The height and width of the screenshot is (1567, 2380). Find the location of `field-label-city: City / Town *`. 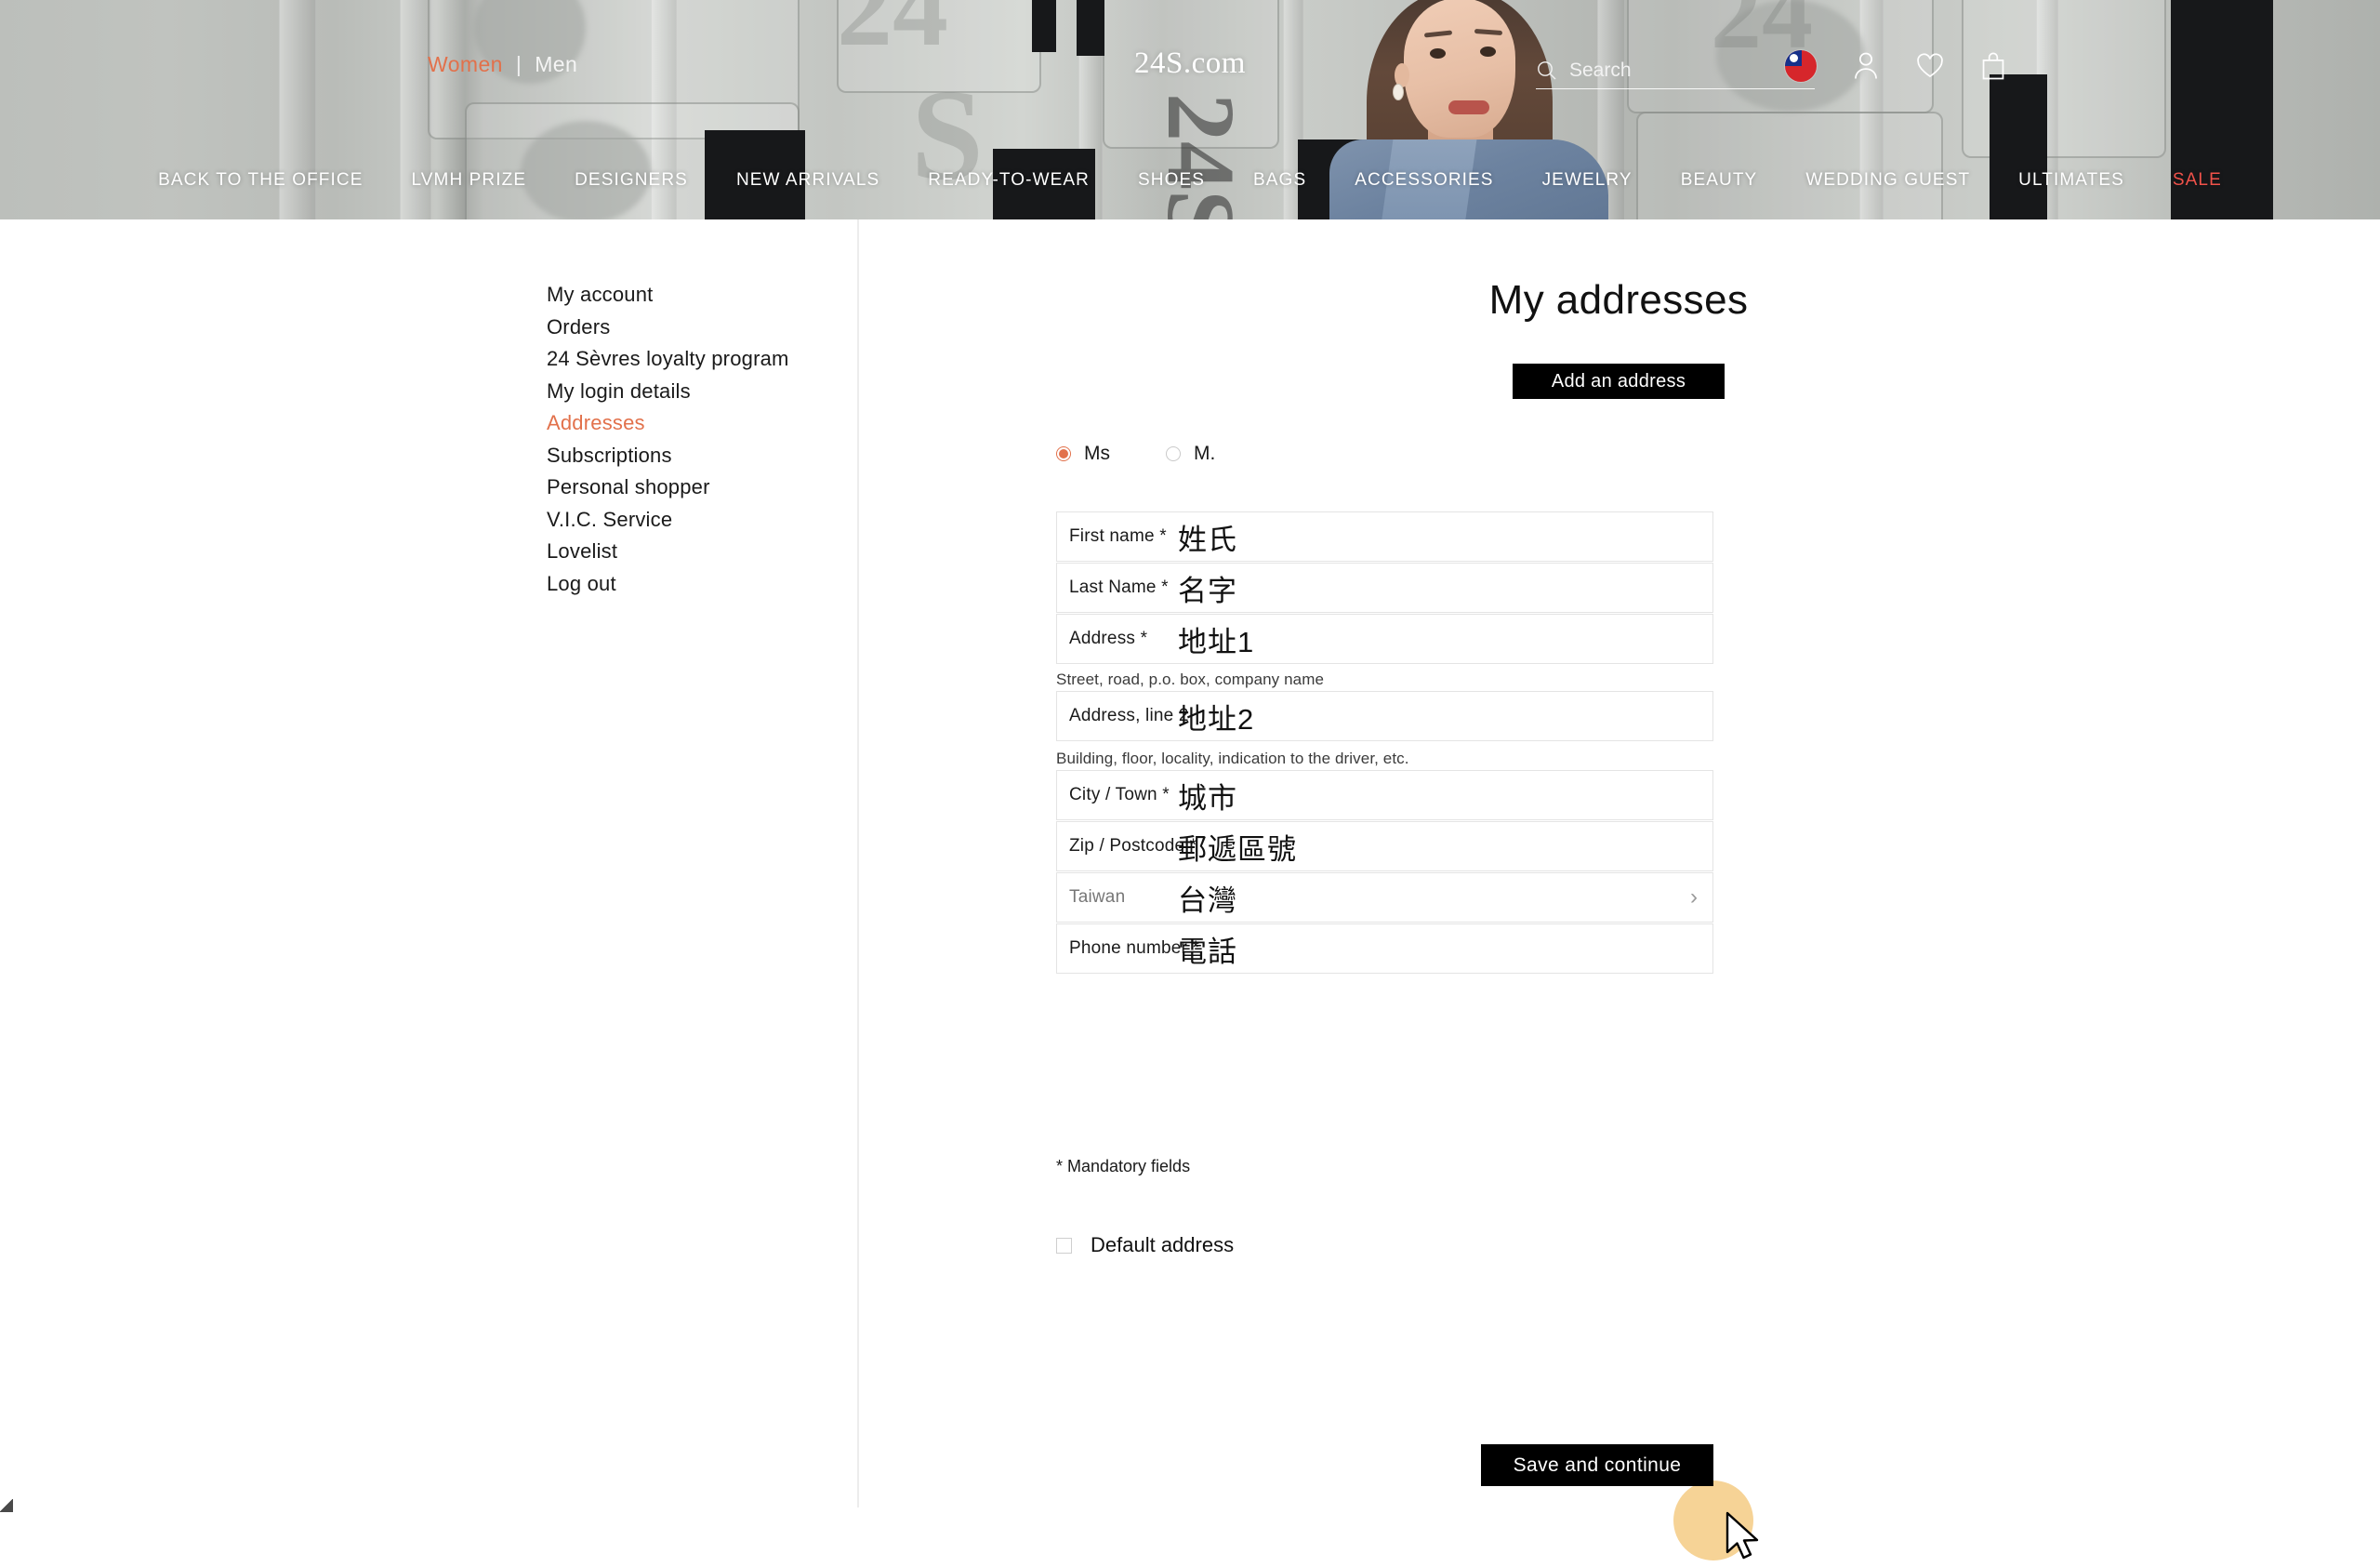

field-label-city: City / Town * is located at coordinates (1119, 794).